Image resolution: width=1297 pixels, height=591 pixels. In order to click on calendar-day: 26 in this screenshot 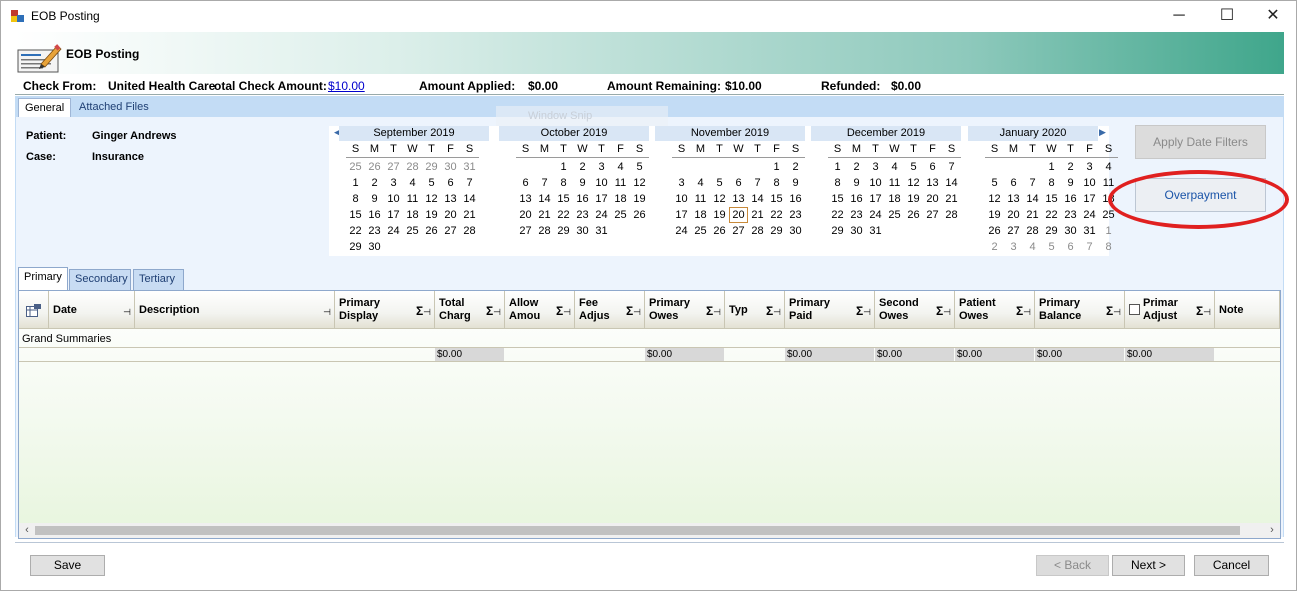, I will do `click(719, 231)`.